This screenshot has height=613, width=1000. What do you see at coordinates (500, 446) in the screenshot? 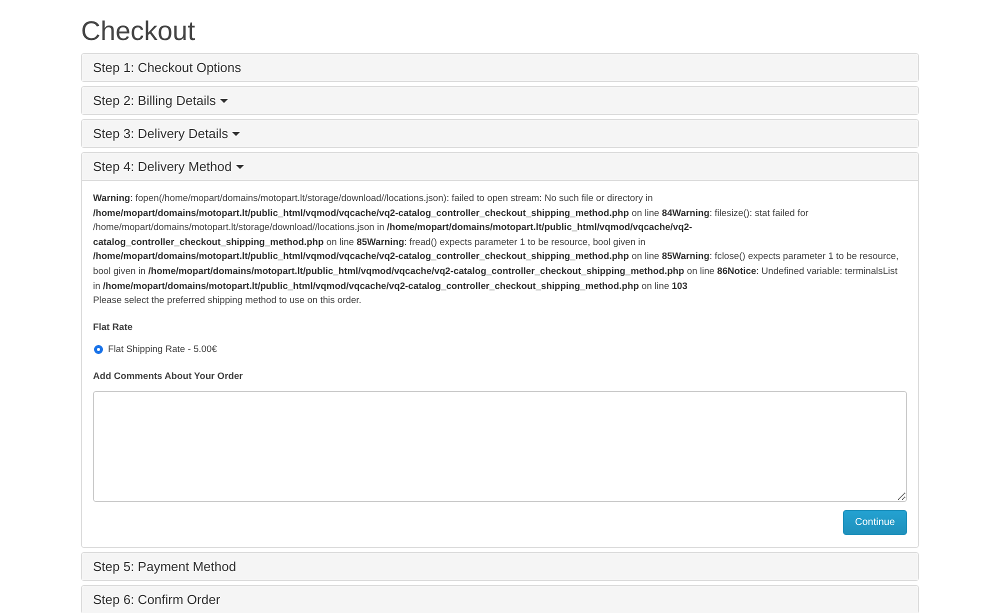
I see `comments-field` at bounding box center [500, 446].